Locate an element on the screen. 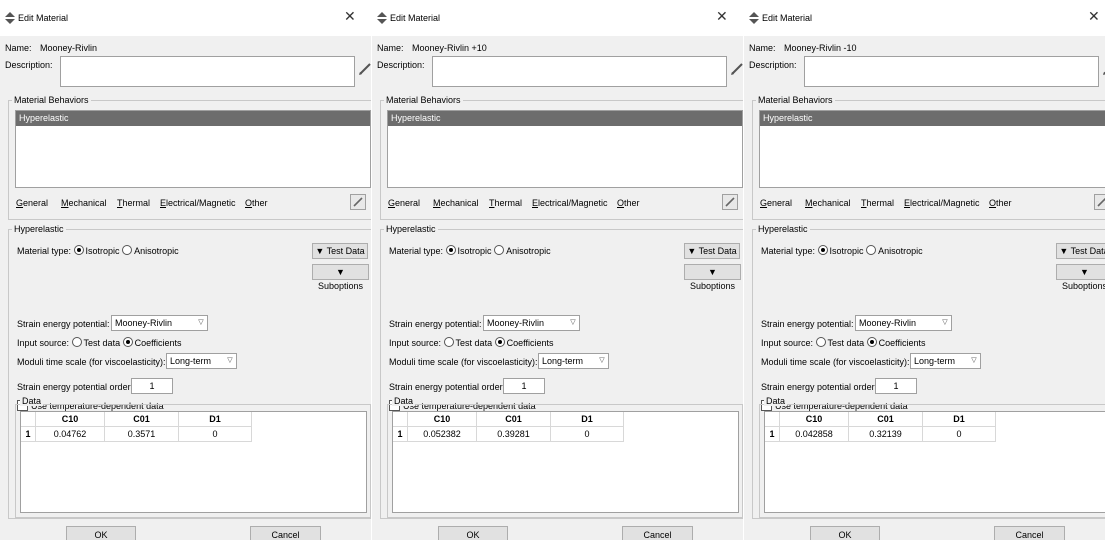 The image size is (1105, 540). coefficients-table: C10 C01 D1 1 0.052382 0.39281 0 is located at coordinates (565, 462).